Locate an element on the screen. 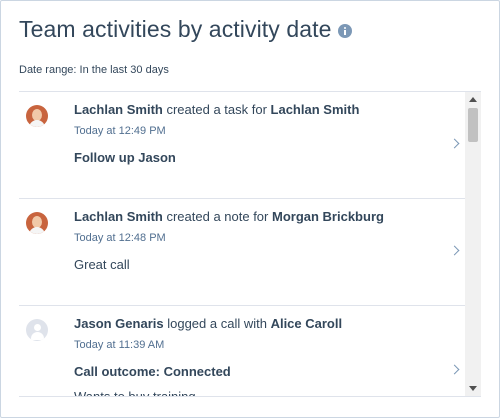 Image resolution: width=500 pixels, height=418 pixels. date-range-label: Date range: In the last 30 days is located at coordinates (94, 70).